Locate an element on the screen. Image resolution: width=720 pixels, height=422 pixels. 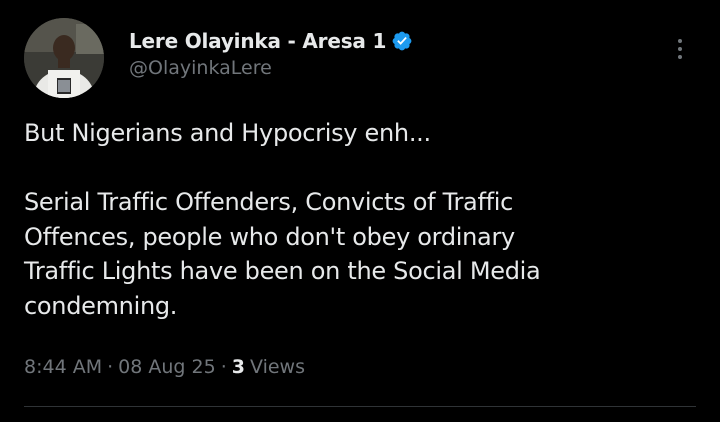
author-display-name: Lere Olayinka - Aresa 1 is located at coordinates (257, 41).